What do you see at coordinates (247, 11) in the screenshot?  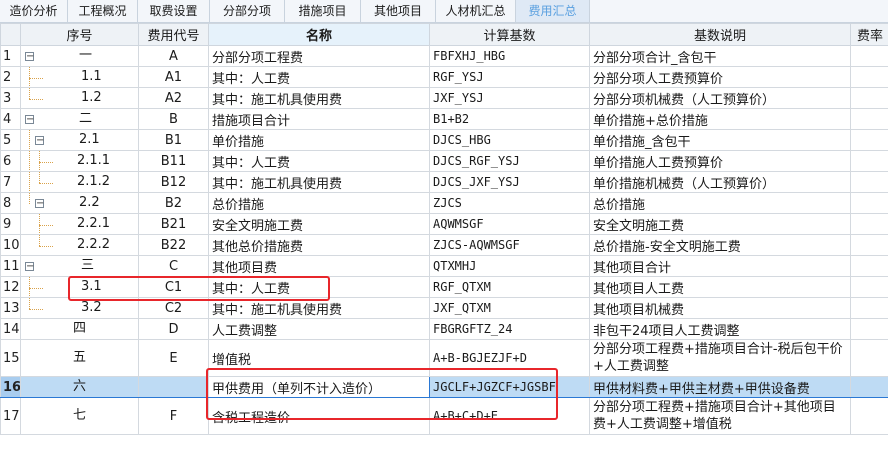 I see `tab-sub-items: 分部分项` at bounding box center [247, 11].